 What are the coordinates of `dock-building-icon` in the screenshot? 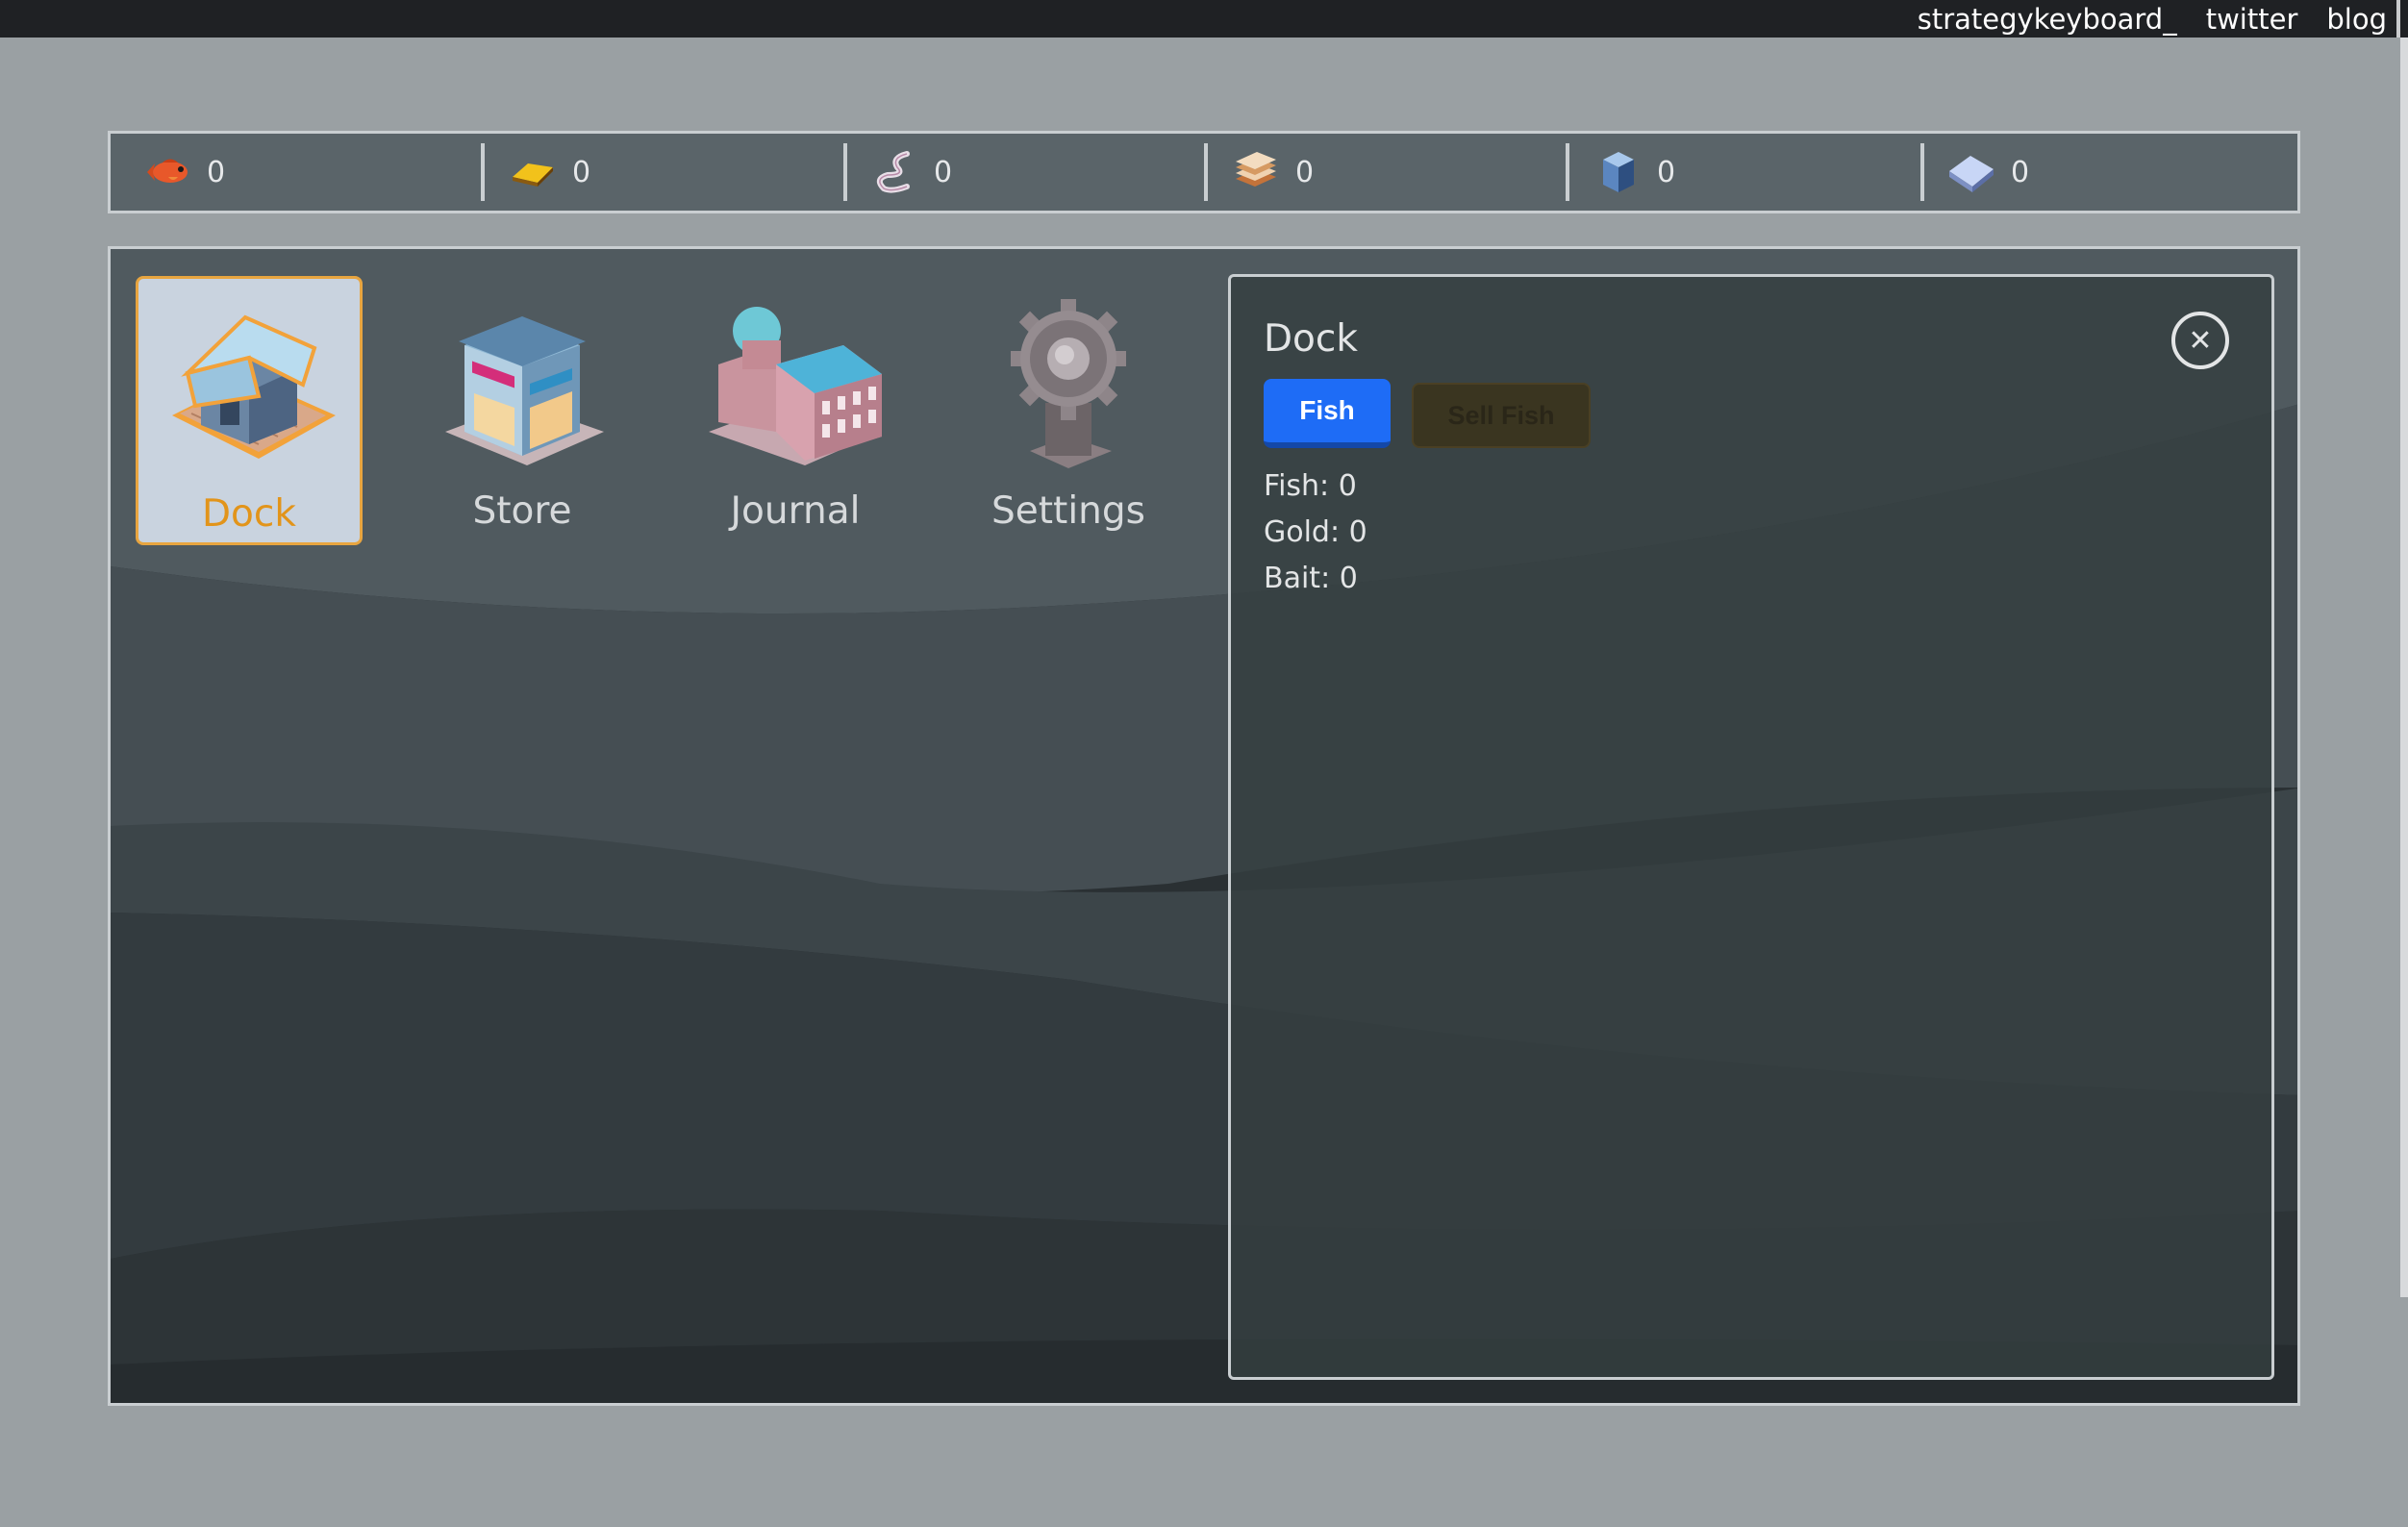 It's located at (254, 386).